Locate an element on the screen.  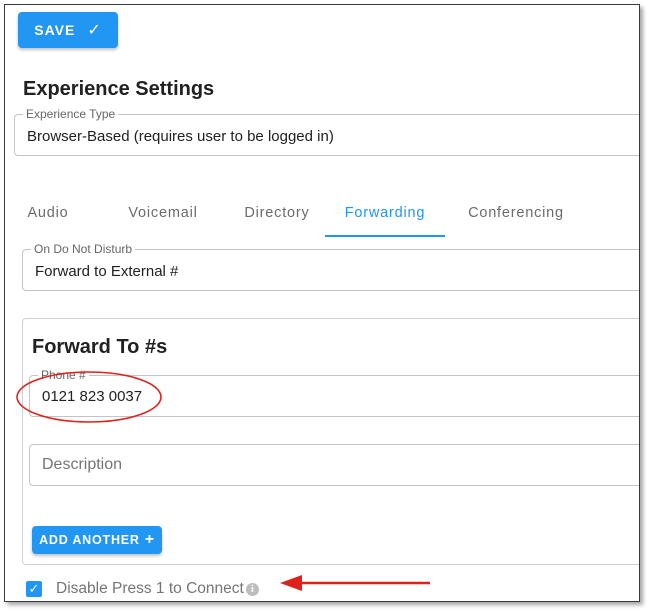
disable-press-label: Disable Press 1 to Connect is located at coordinates (150, 588).